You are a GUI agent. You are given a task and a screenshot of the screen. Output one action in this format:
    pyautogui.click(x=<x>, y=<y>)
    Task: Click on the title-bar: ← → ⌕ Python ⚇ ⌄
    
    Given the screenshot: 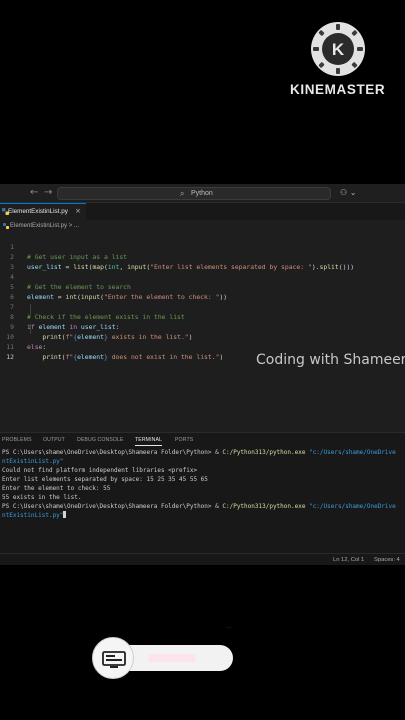 What is the action you would take?
    pyautogui.click(x=202, y=193)
    